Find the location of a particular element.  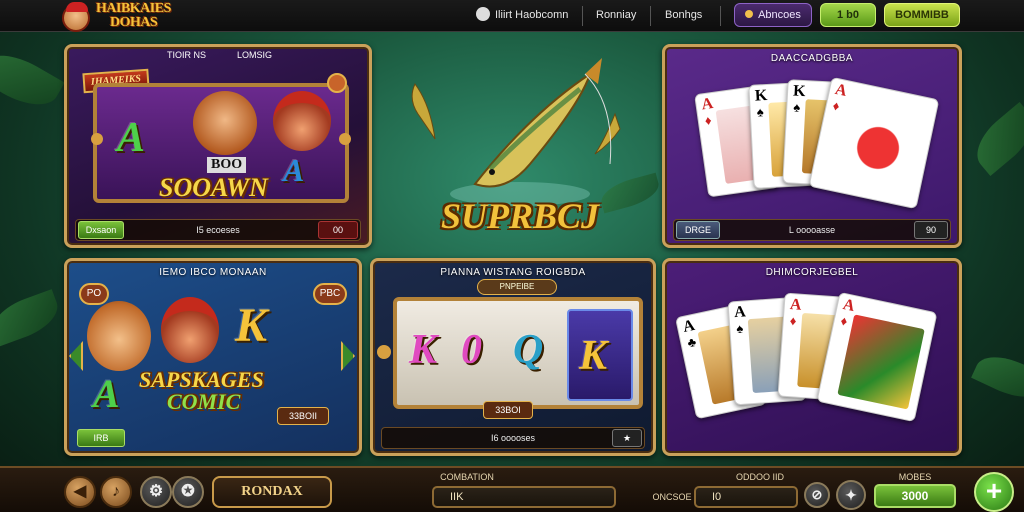

tile-footer-text: I6 ooooses is located at coordinates (513, 438).